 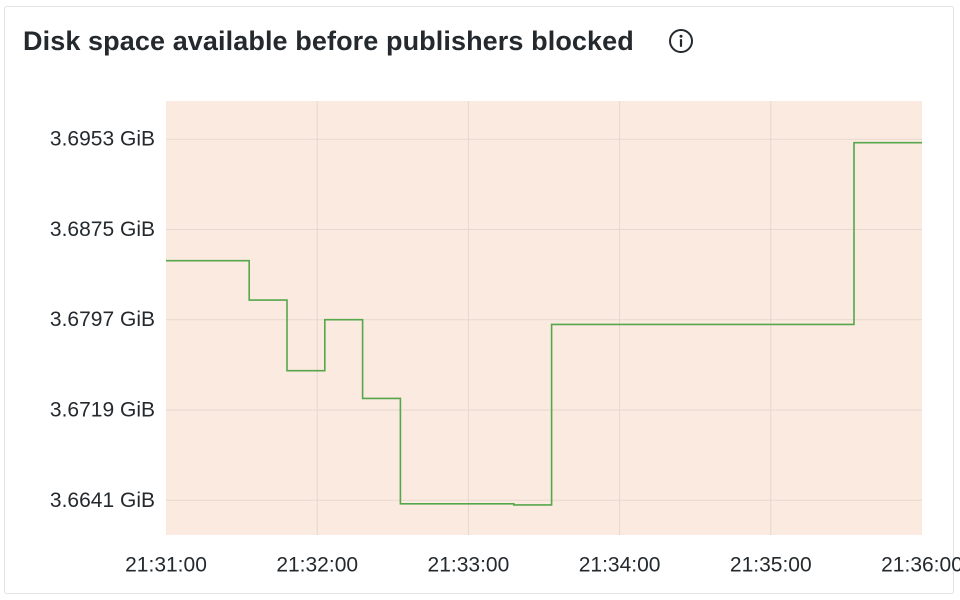 I want to click on x-tick-label: 21:33:00, so click(x=469, y=565).